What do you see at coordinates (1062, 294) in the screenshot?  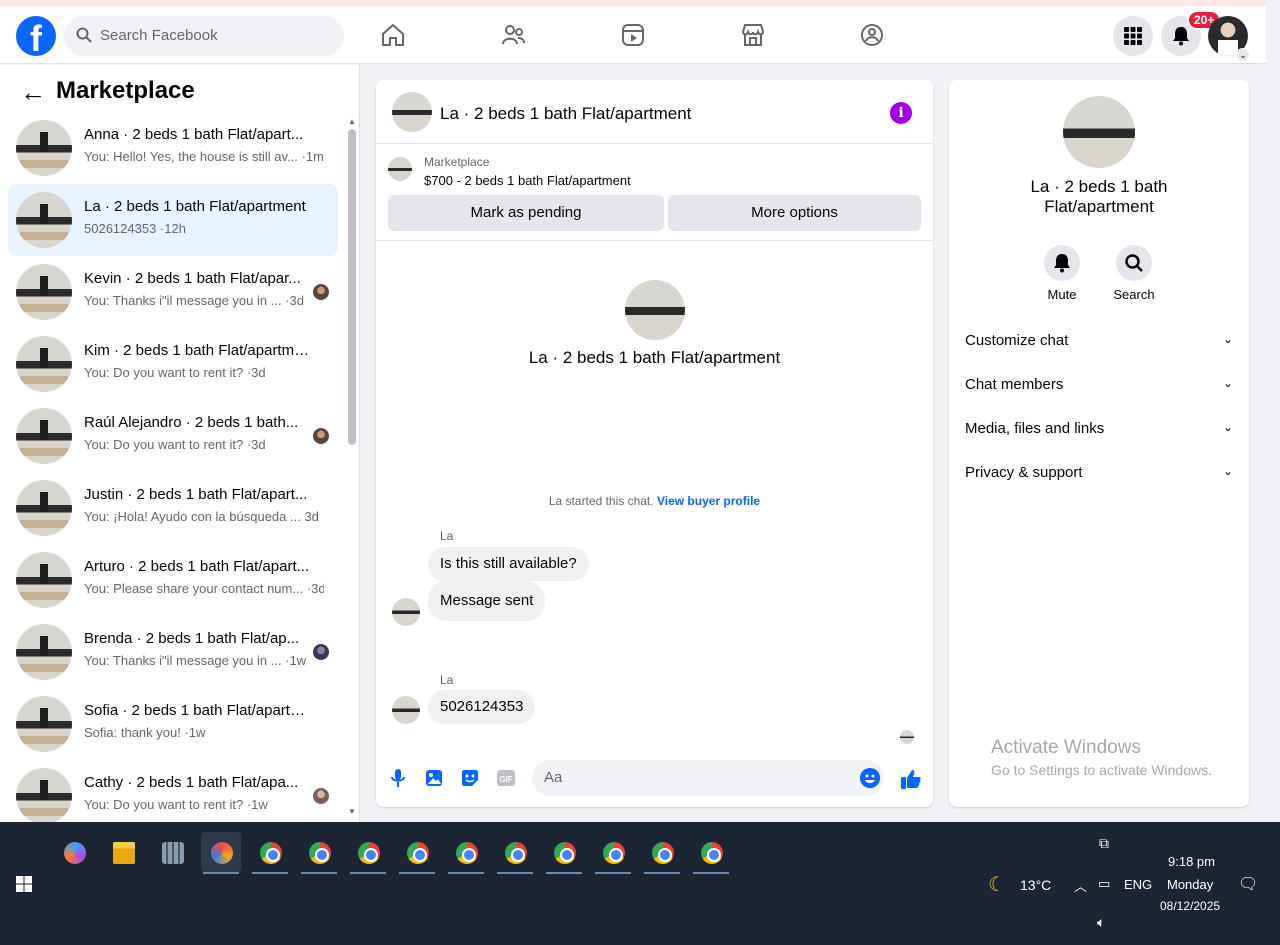 I see `mute-label: Mute` at bounding box center [1062, 294].